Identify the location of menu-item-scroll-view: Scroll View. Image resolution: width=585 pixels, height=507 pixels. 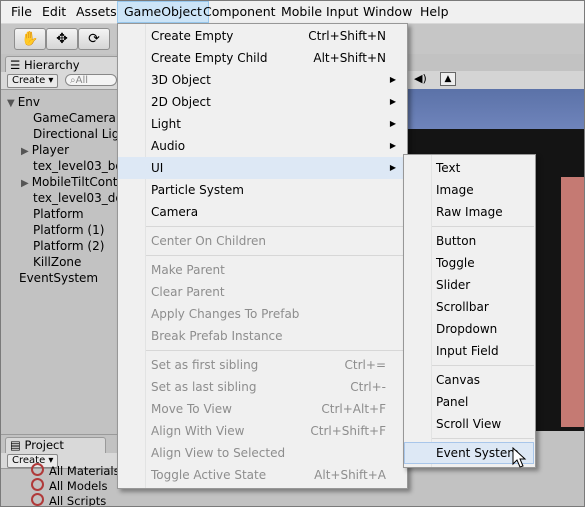
(469, 424).